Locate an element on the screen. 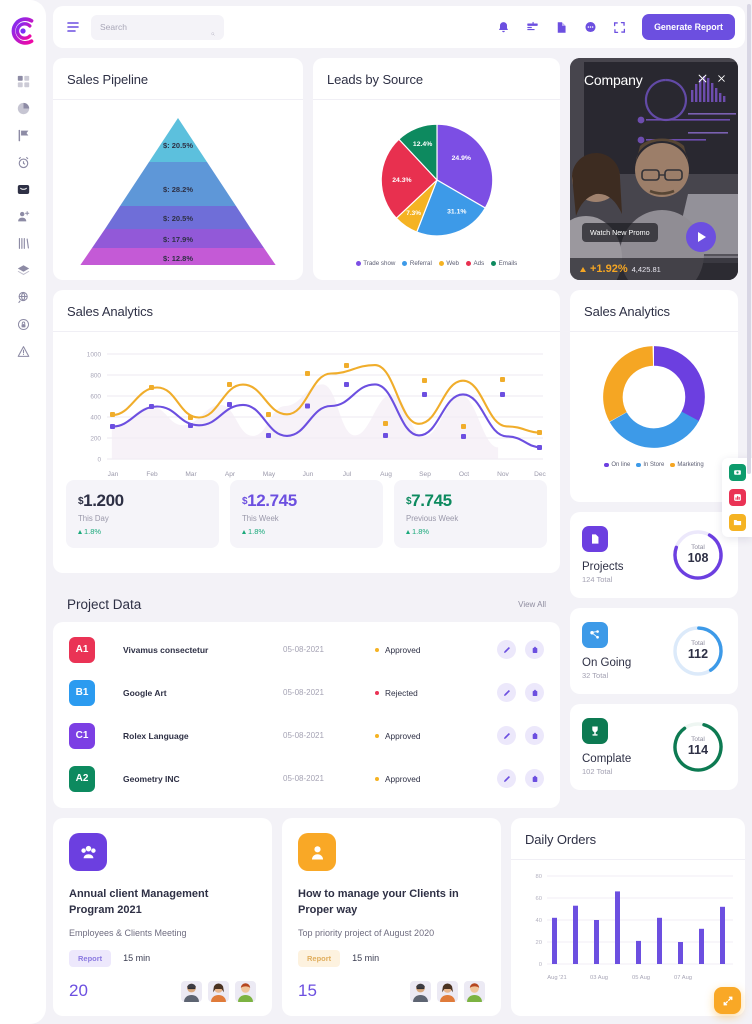  search-box is located at coordinates (157, 27).